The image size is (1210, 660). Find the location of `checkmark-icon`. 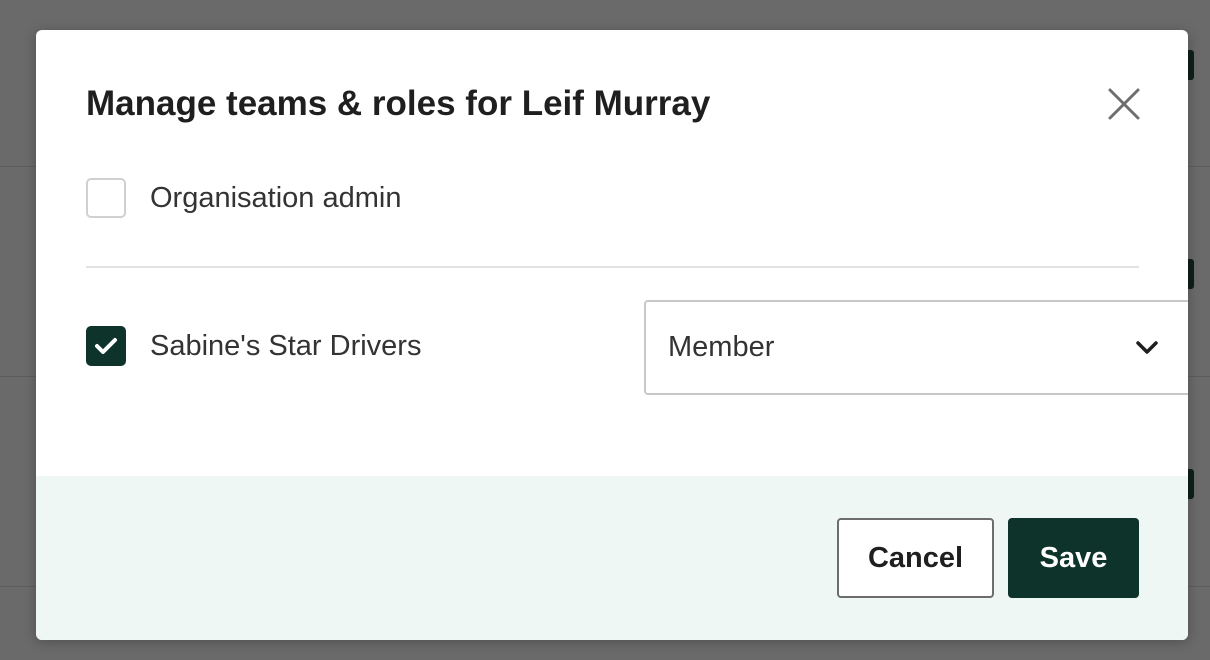

checkmark-icon is located at coordinates (106, 346).